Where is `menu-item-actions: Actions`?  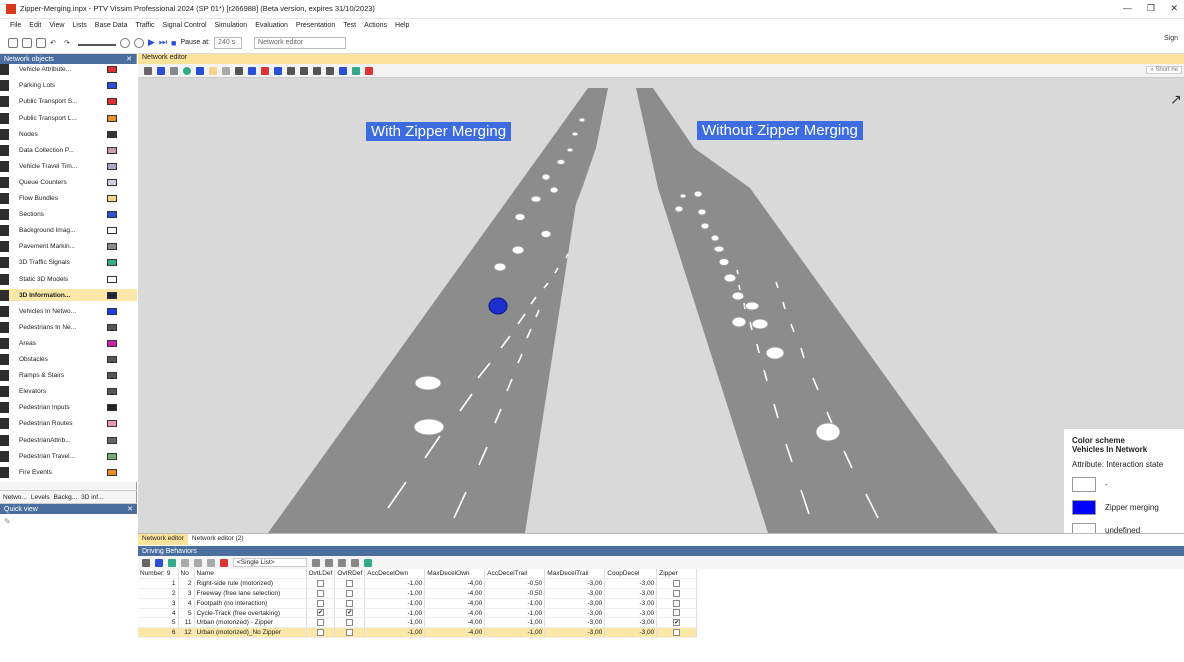 menu-item-actions: Actions is located at coordinates (375, 25).